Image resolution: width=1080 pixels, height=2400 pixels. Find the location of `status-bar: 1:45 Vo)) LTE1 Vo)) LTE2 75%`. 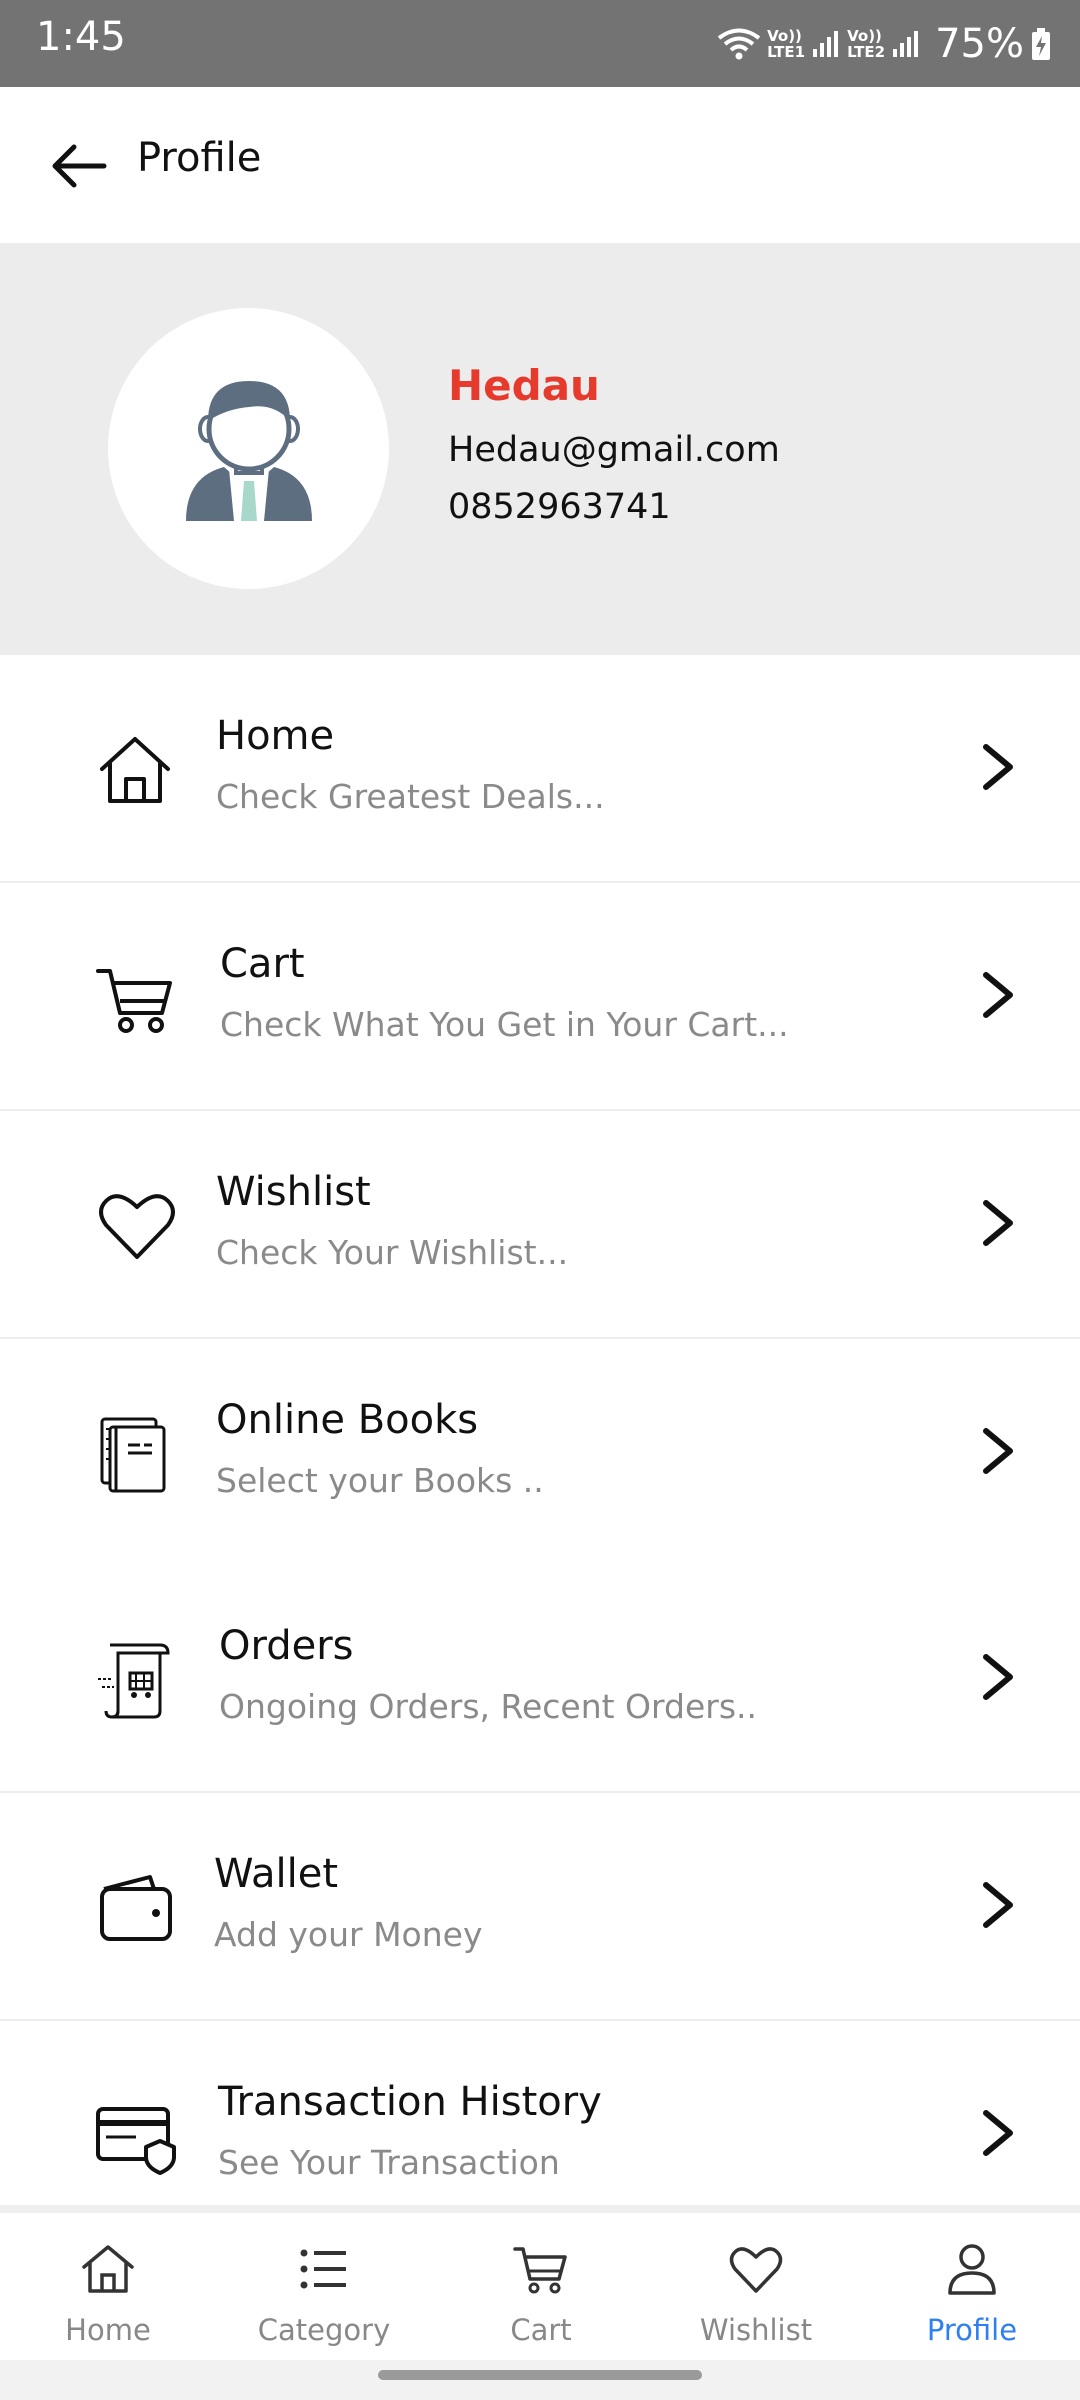

status-bar: 1:45 Vo)) LTE1 Vo)) LTE2 75% is located at coordinates (540, 43).